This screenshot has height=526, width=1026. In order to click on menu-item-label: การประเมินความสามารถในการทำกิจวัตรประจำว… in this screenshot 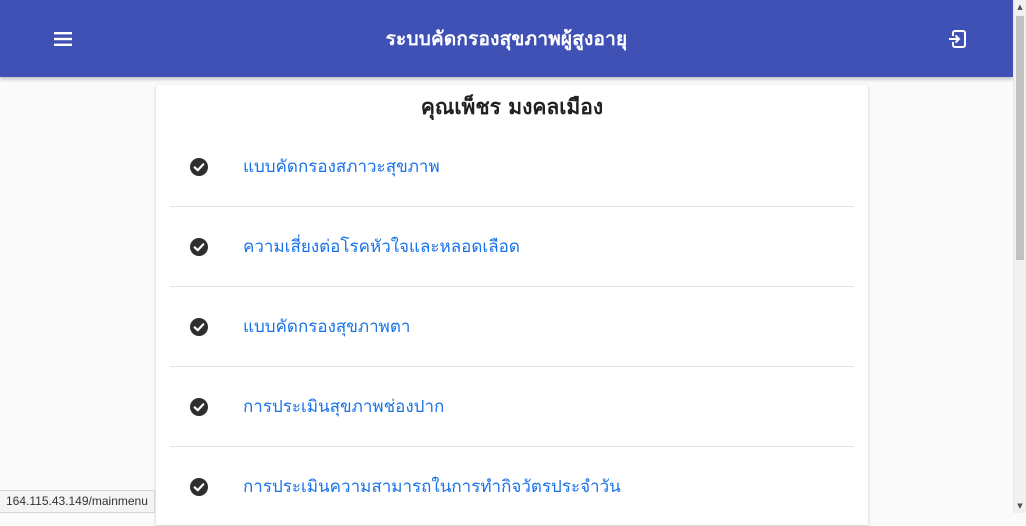, I will do `click(432, 486)`.